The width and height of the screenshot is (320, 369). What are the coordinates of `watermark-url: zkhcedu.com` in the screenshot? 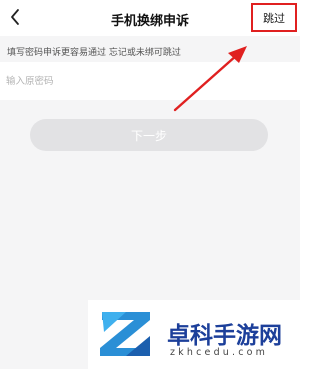 It's located at (219, 352).